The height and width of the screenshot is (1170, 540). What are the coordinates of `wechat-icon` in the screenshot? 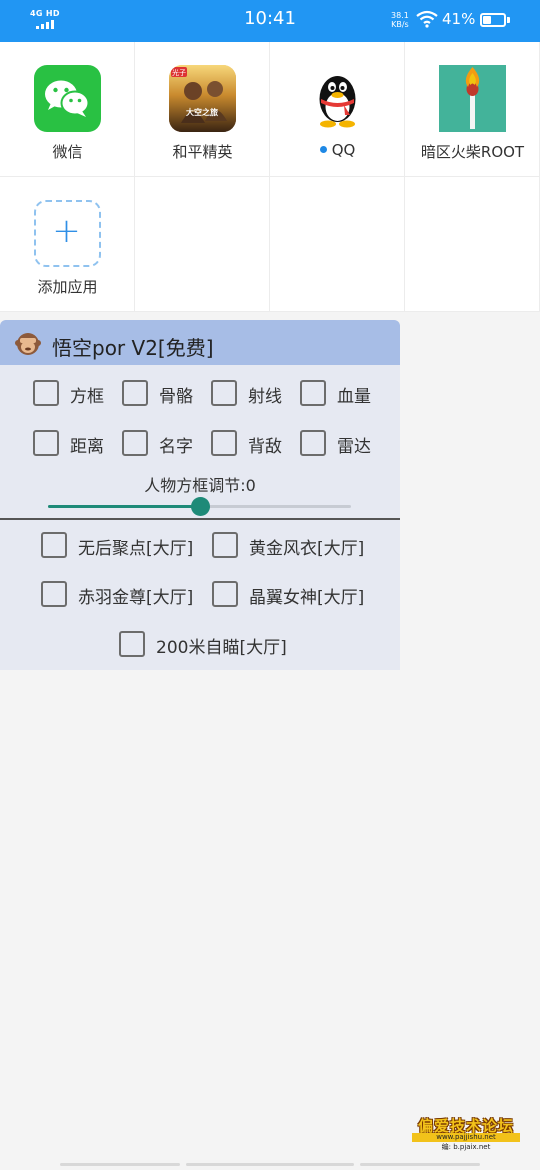 It's located at (67, 98).